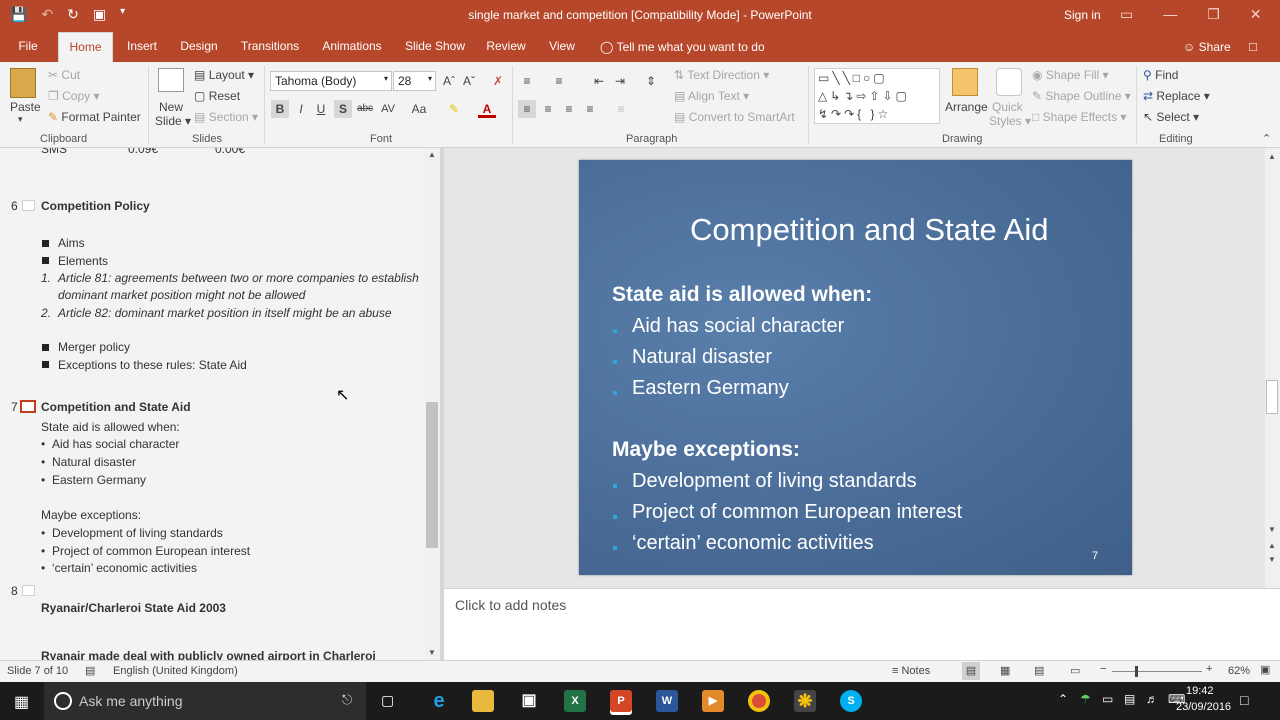 This screenshot has width=1280, height=720. What do you see at coordinates (91, 515) in the screenshot?
I see `outline-text: Maybe exceptions:` at bounding box center [91, 515].